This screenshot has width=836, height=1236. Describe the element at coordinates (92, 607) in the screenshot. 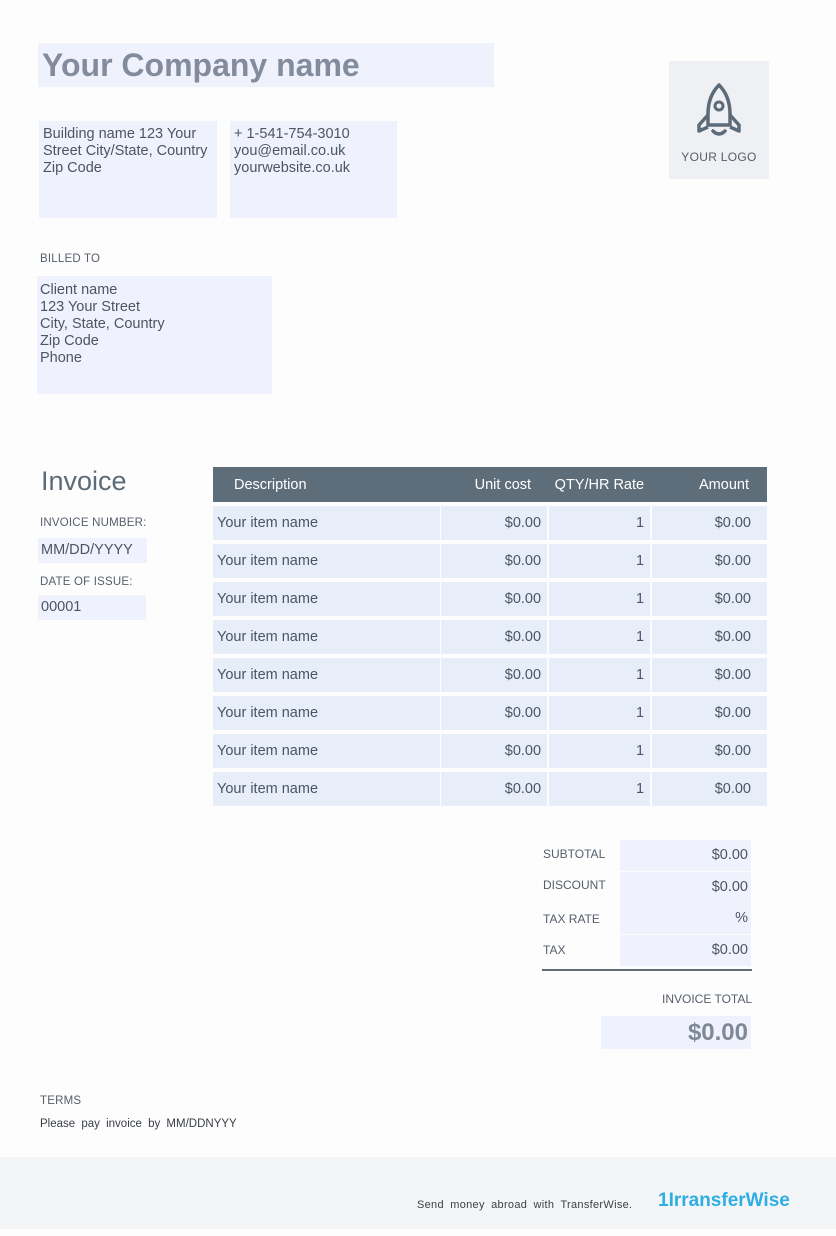

I see `date-of-issue-field: 00001` at that location.